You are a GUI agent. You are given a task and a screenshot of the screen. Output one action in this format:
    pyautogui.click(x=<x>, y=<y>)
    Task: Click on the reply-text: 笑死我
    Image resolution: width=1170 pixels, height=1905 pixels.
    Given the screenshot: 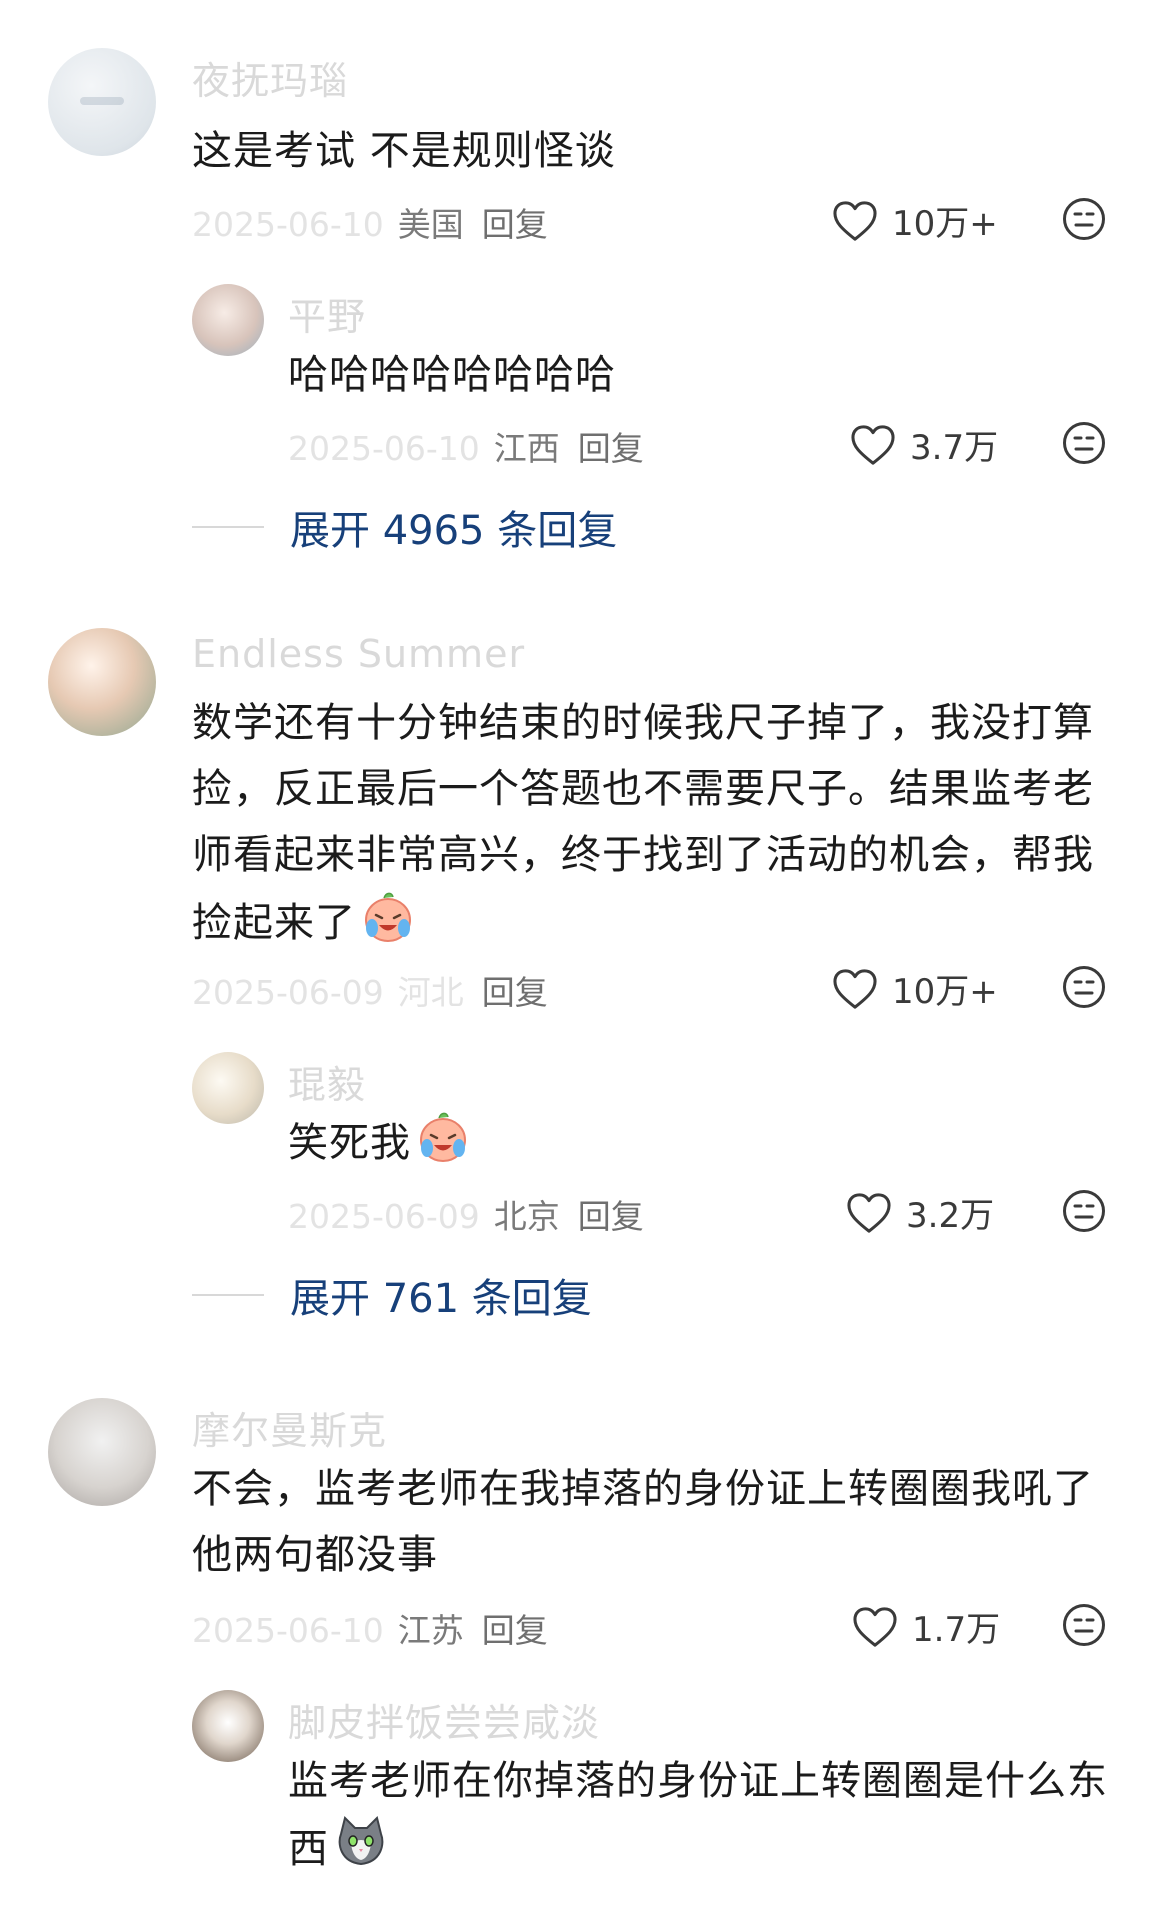 What is the action you would take?
    pyautogui.click(x=703, y=1142)
    